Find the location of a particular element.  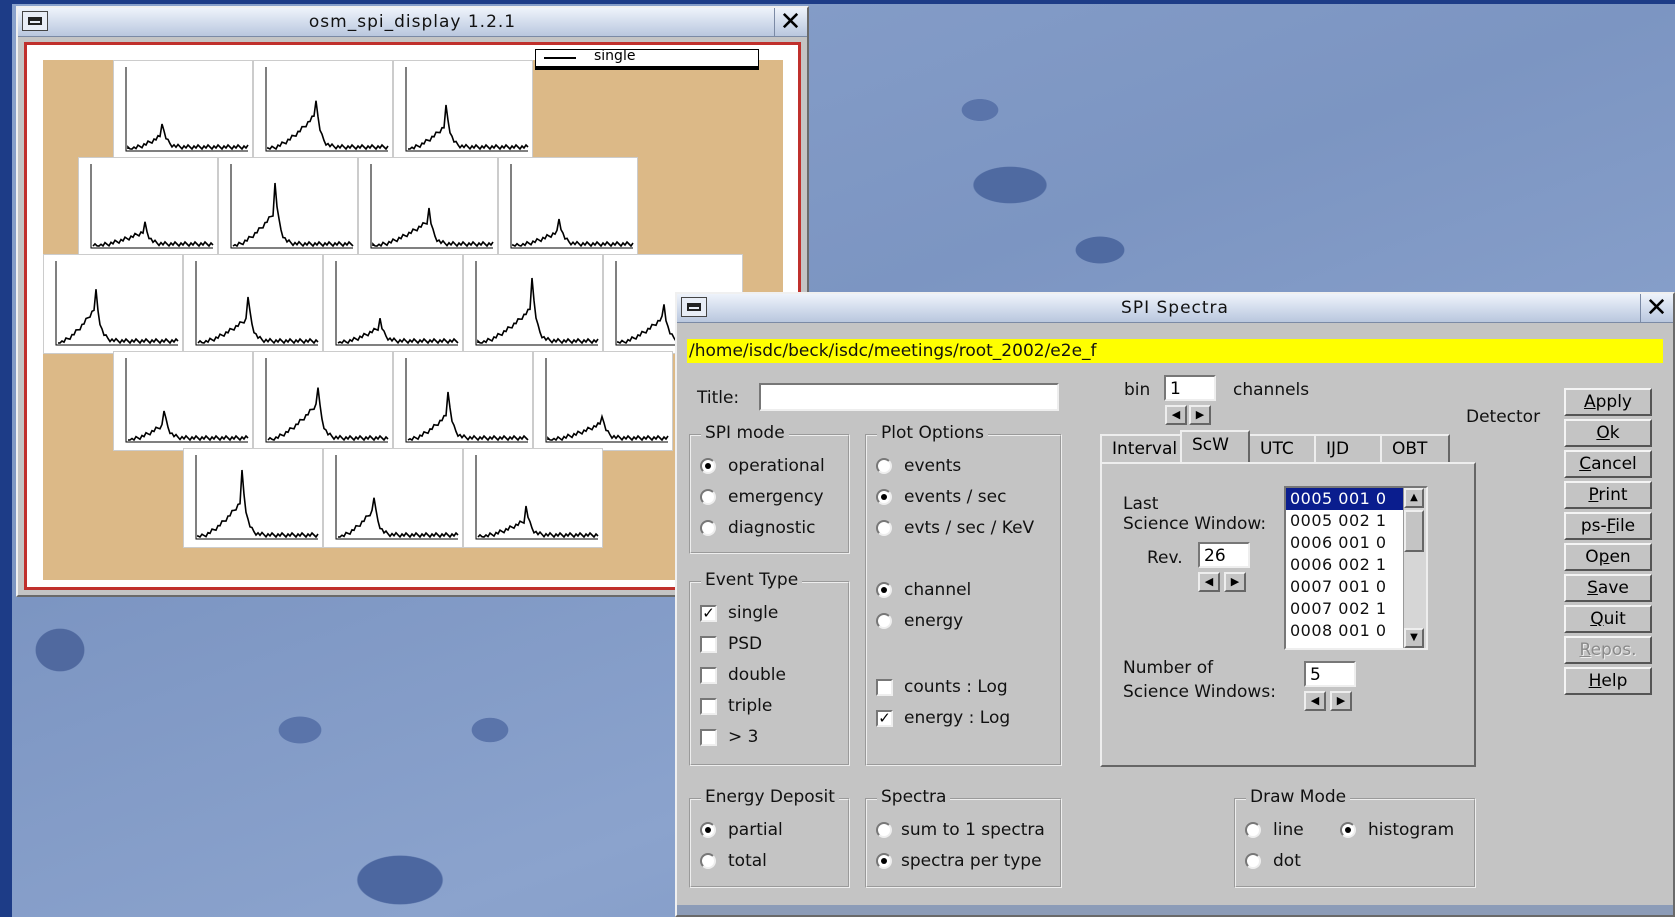

plot-options-title: Plot Options is located at coordinates (933, 433).